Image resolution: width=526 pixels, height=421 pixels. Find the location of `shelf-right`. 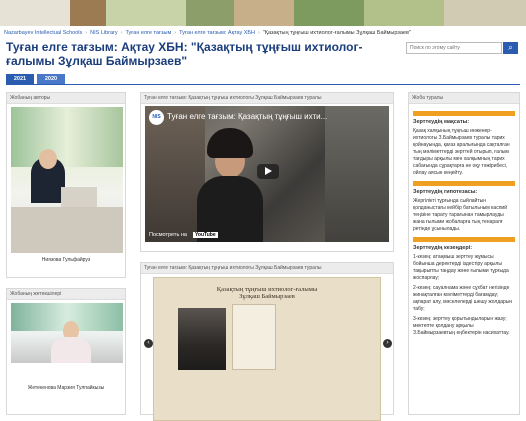

shelf-right is located at coordinates (357, 174).